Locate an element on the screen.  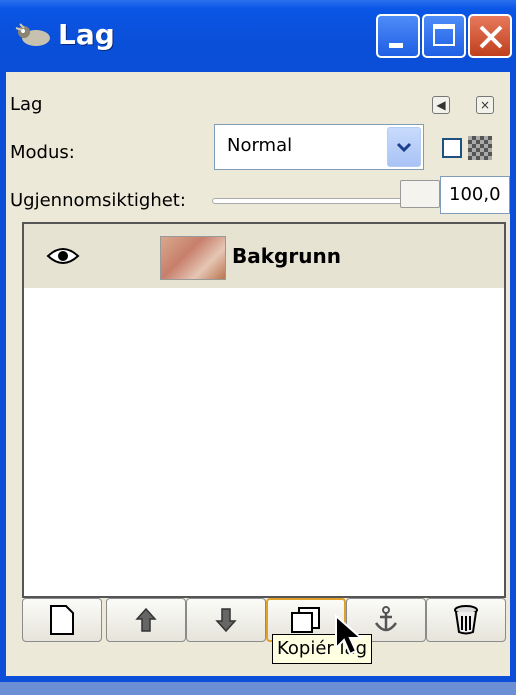
panel-menu-button: ◀ is located at coordinates (441, 105).